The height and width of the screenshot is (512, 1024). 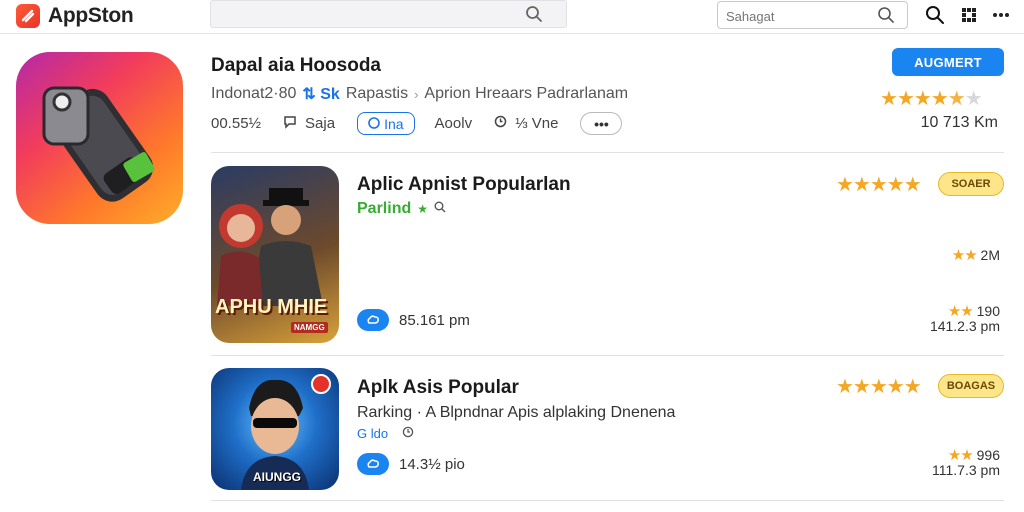 What do you see at coordinates (959, 122) in the screenshot?
I see `app-size: 10 713 Km` at bounding box center [959, 122].